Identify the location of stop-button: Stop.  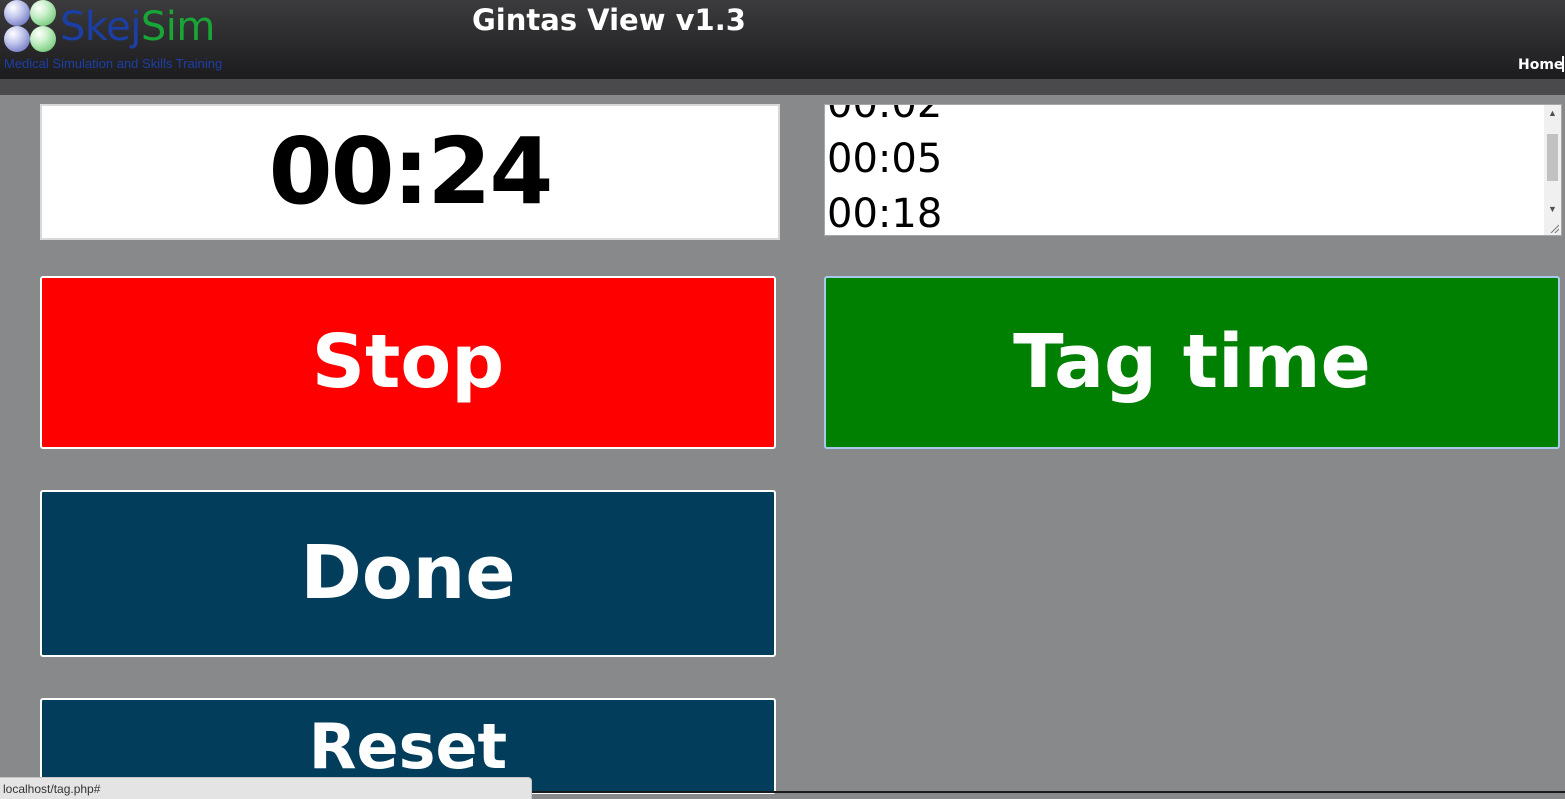
(408, 362).